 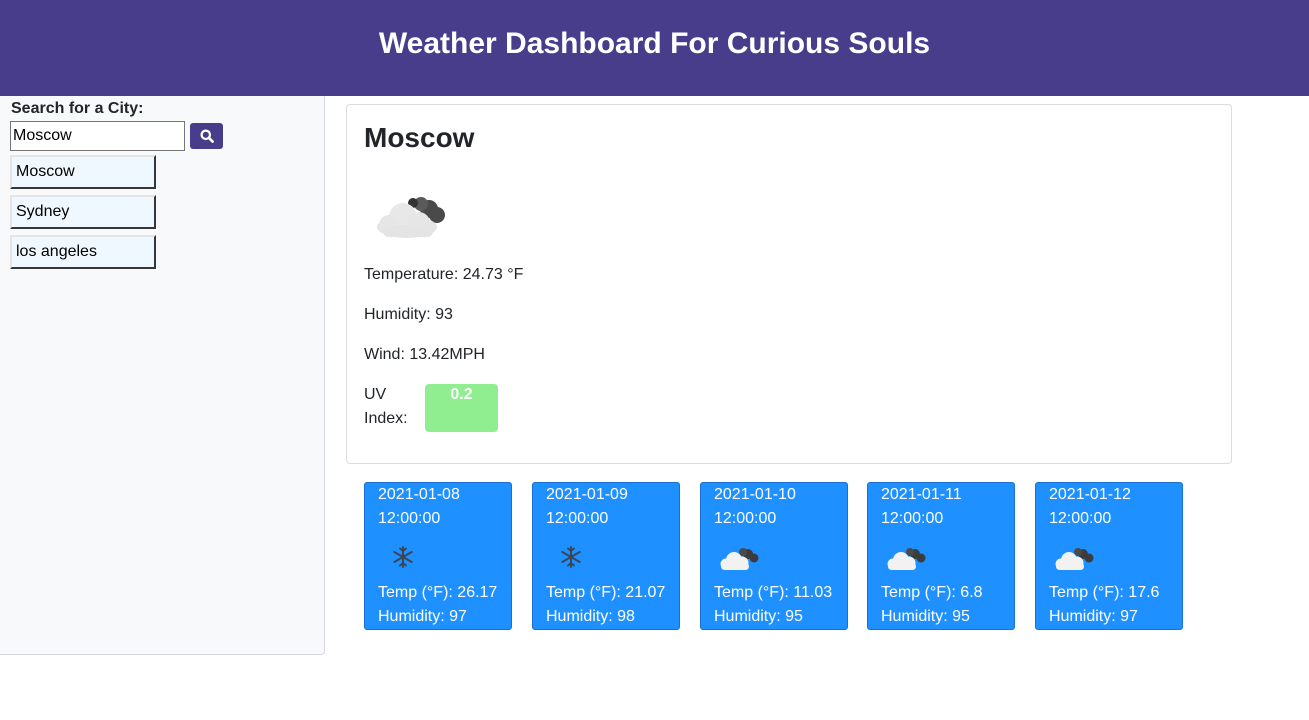 I want to click on search-icon, so click(x=207, y=136).